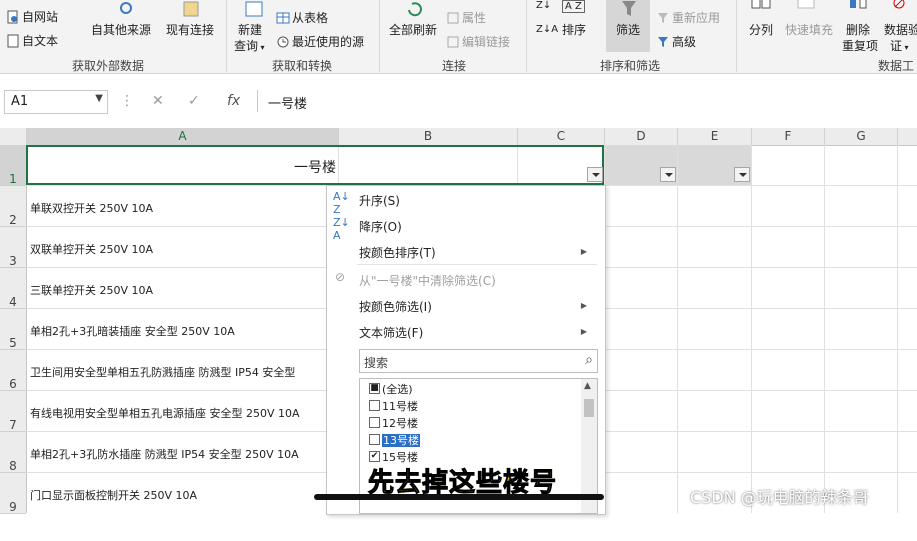 The height and width of the screenshot is (541, 917). Describe the element at coordinates (466, 17) in the screenshot. I see `properties-button: 属性` at that location.